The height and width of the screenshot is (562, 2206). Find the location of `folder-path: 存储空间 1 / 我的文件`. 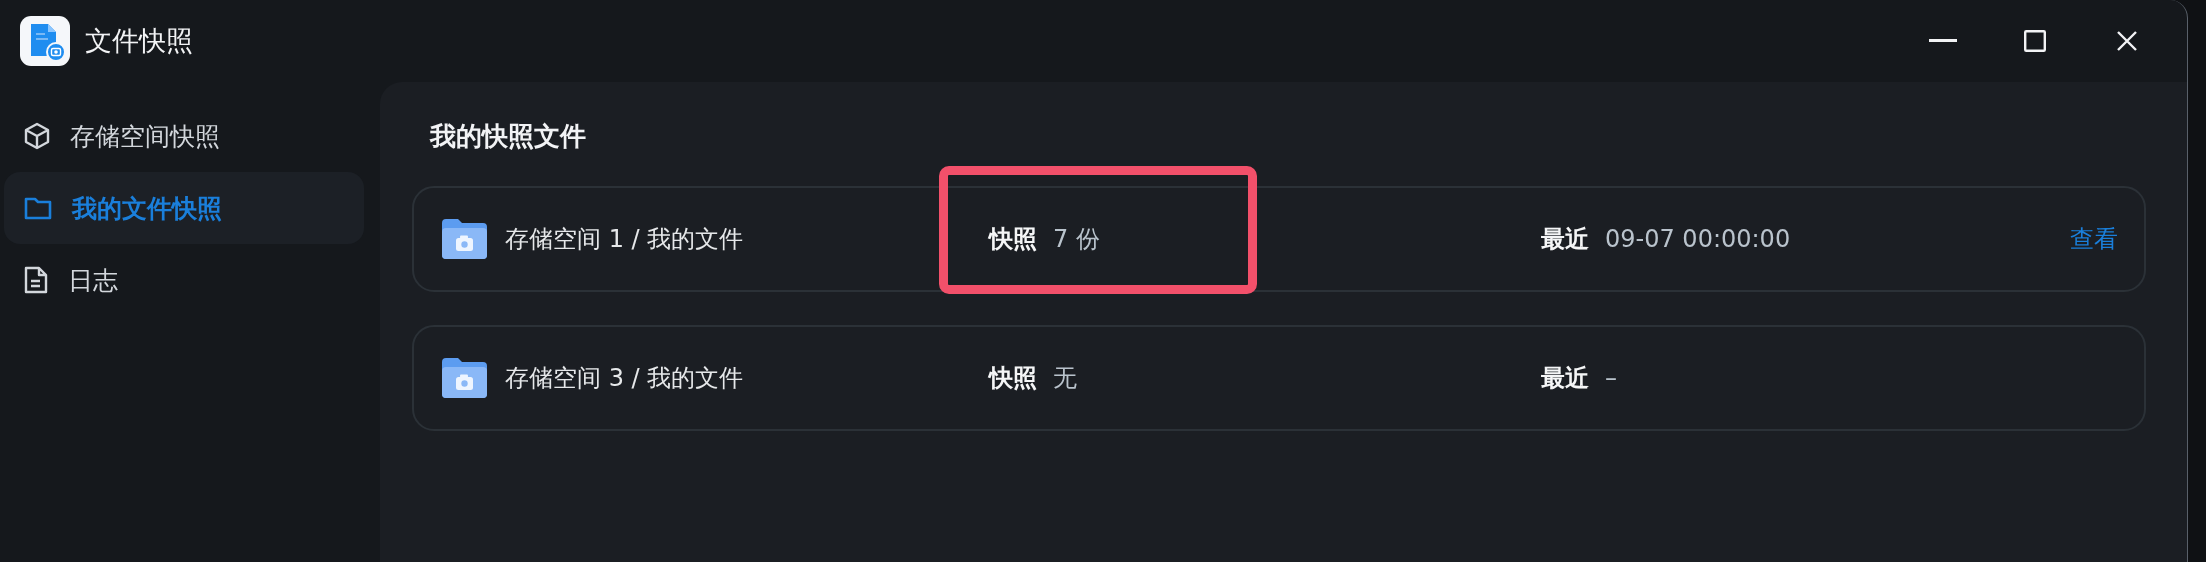

folder-path: 存储空间 1 / 我的文件 is located at coordinates (624, 239).